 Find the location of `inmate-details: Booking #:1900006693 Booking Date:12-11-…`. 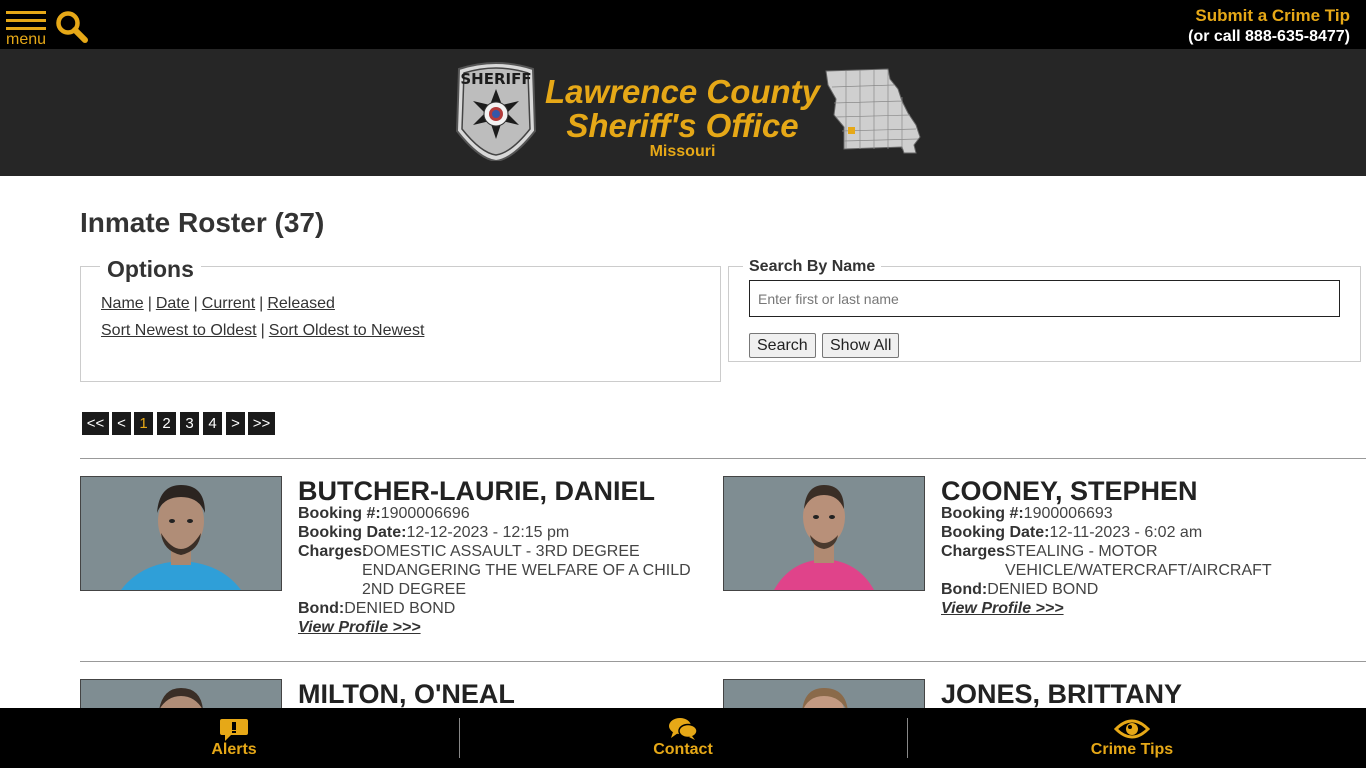

inmate-details: Booking #:1900006693 Booking Date:12-11-… is located at coordinates (1141, 561).